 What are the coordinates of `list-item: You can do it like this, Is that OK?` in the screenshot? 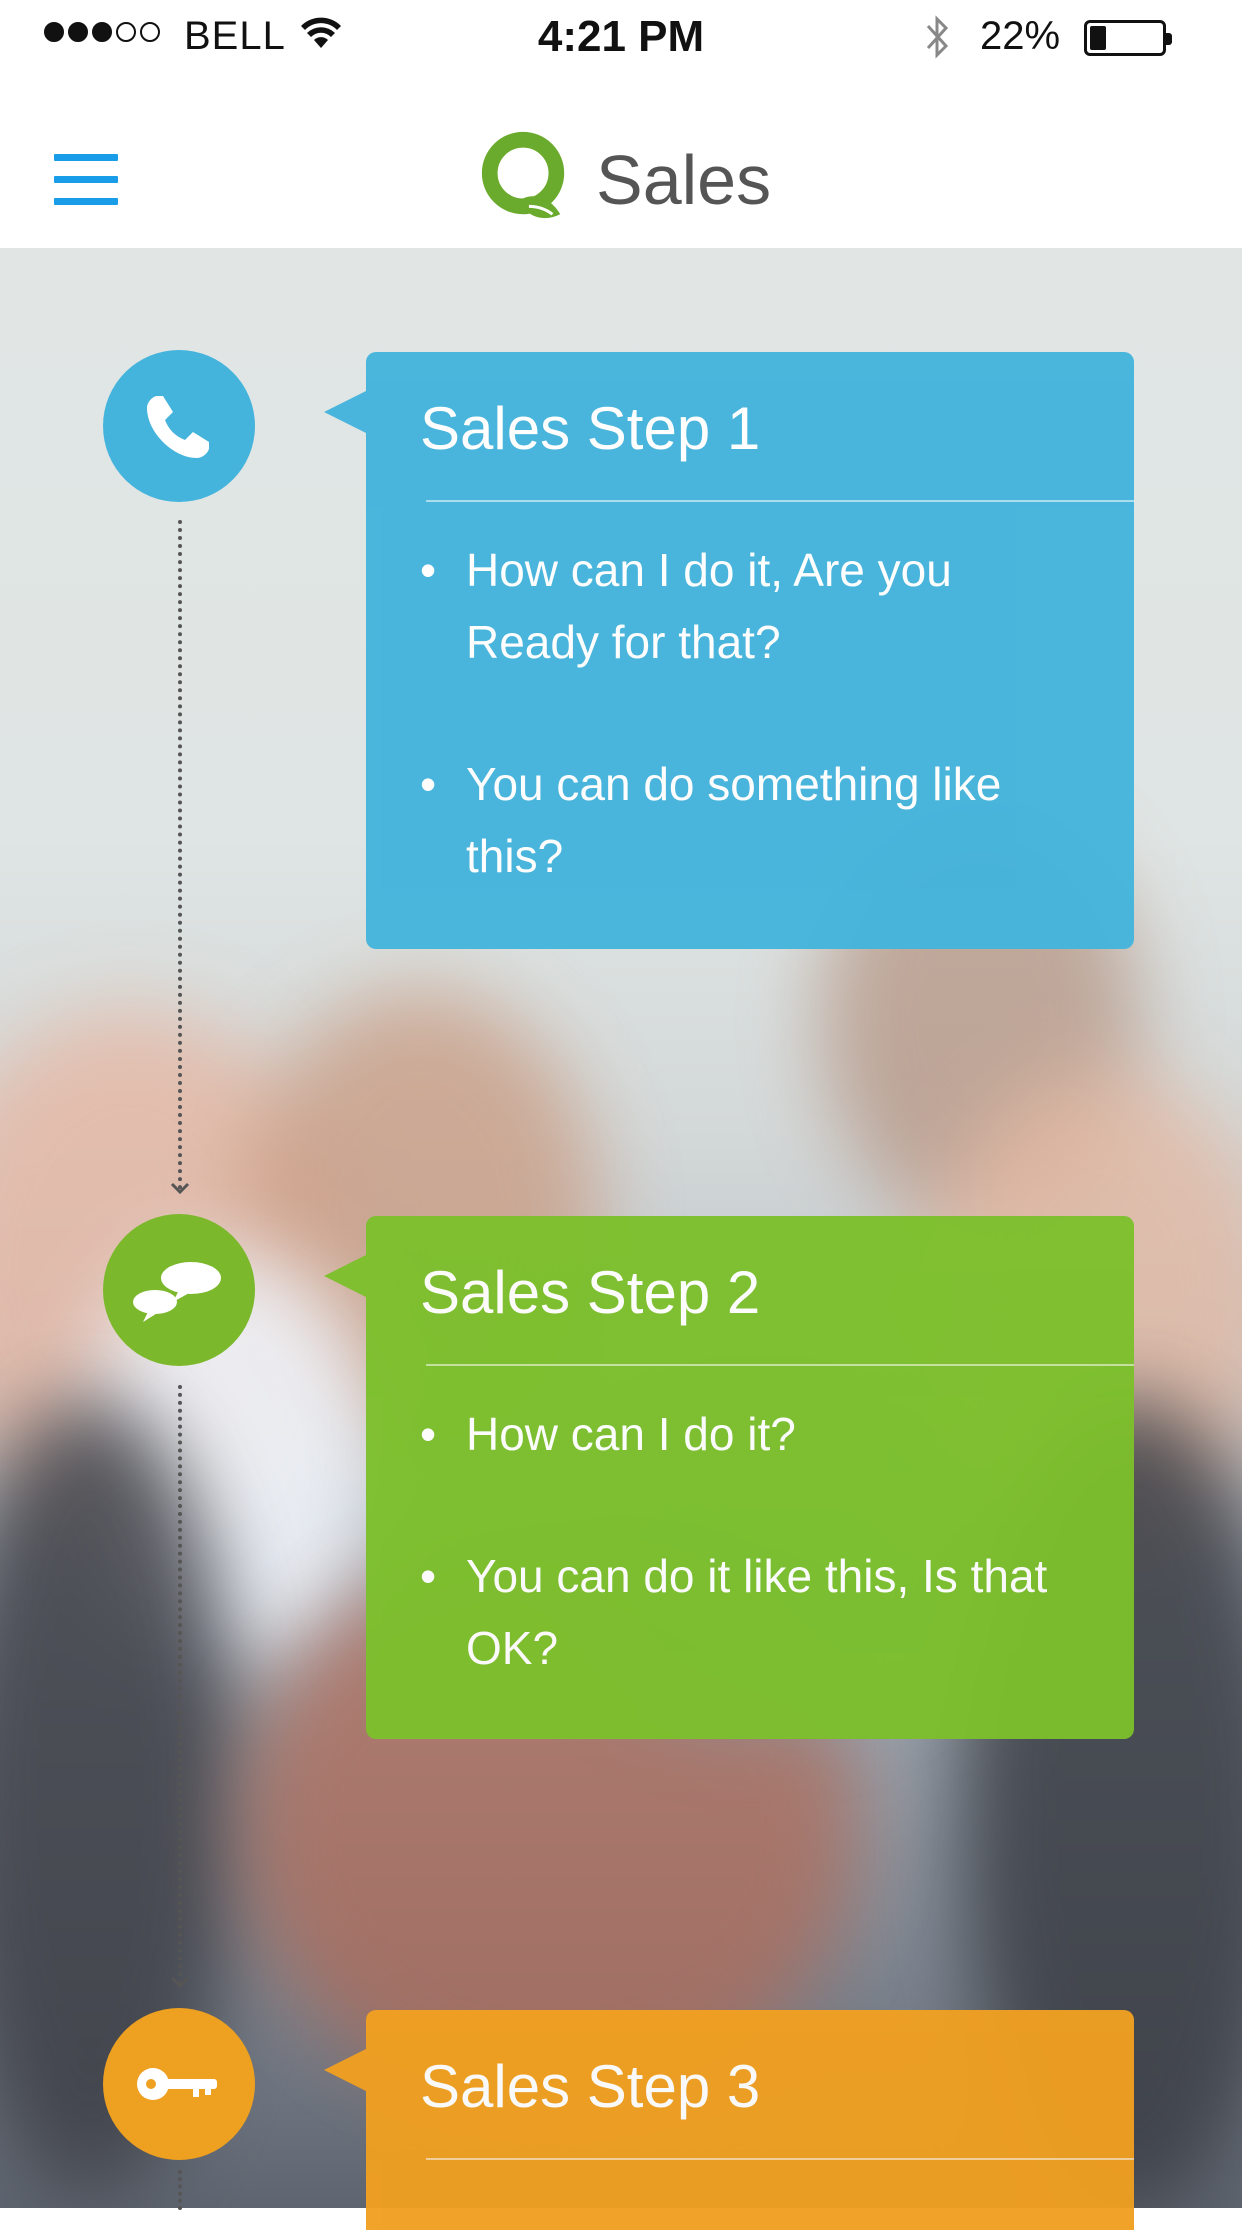 It's located at (757, 1612).